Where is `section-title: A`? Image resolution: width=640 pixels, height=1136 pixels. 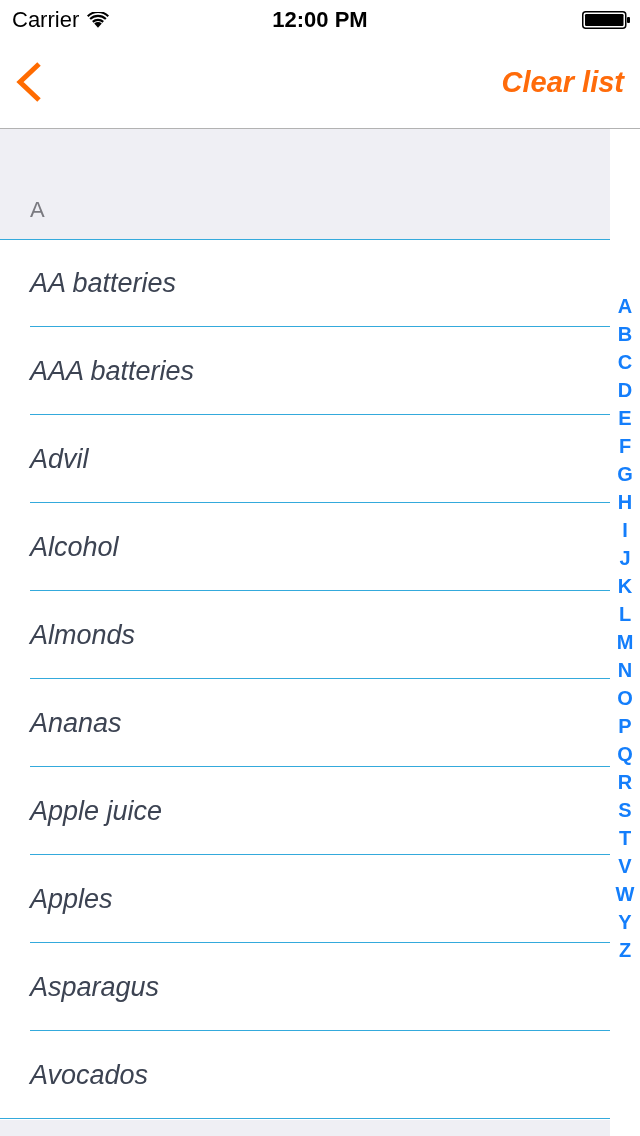 section-title: A is located at coordinates (37, 210).